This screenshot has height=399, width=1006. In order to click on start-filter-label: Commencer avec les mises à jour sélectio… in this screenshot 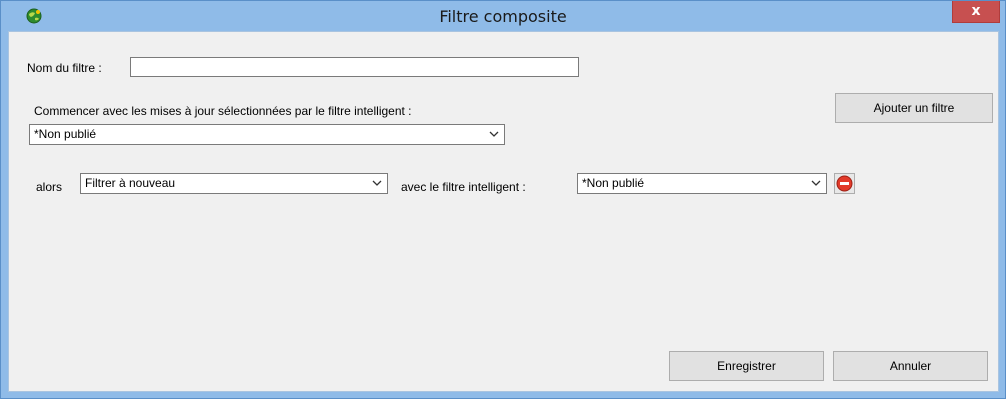, I will do `click(223, 111)`.